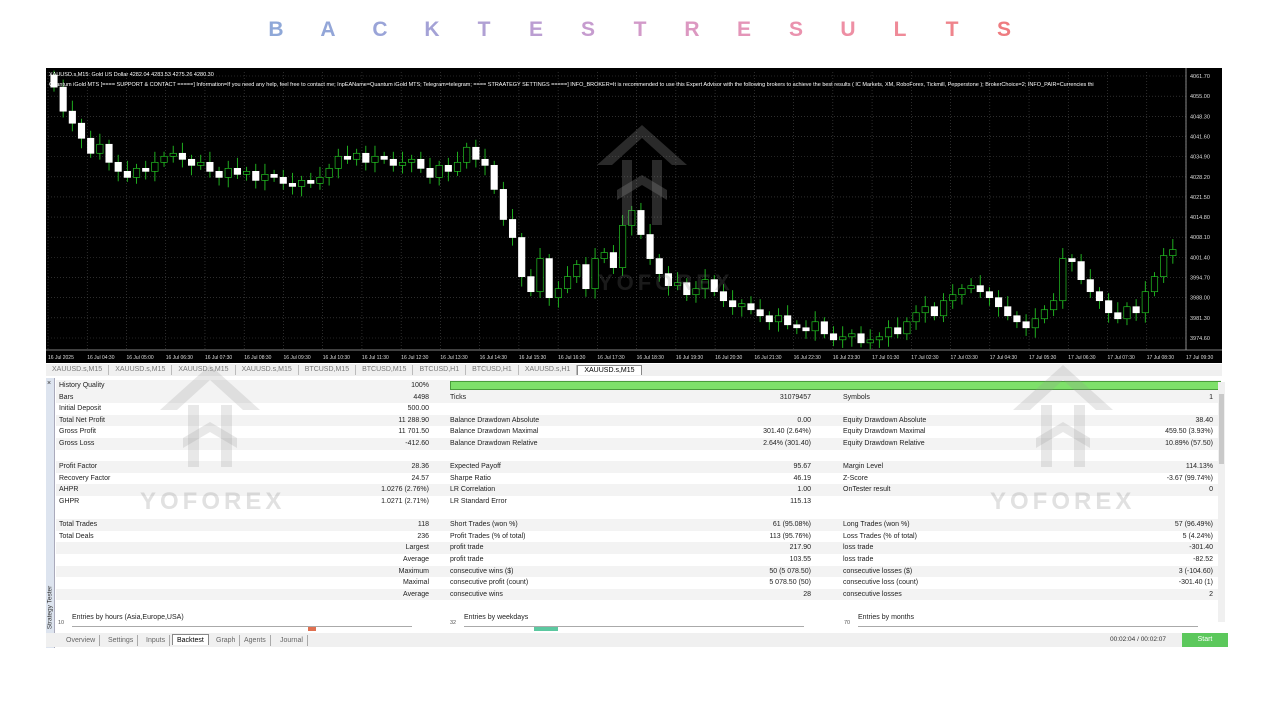 The height and width of the screenshot is (720, 1280). What do you see at coordinates (1205, 640) in the screenshot?
I see `start-button: Start` at bounding box center [1205, 640].